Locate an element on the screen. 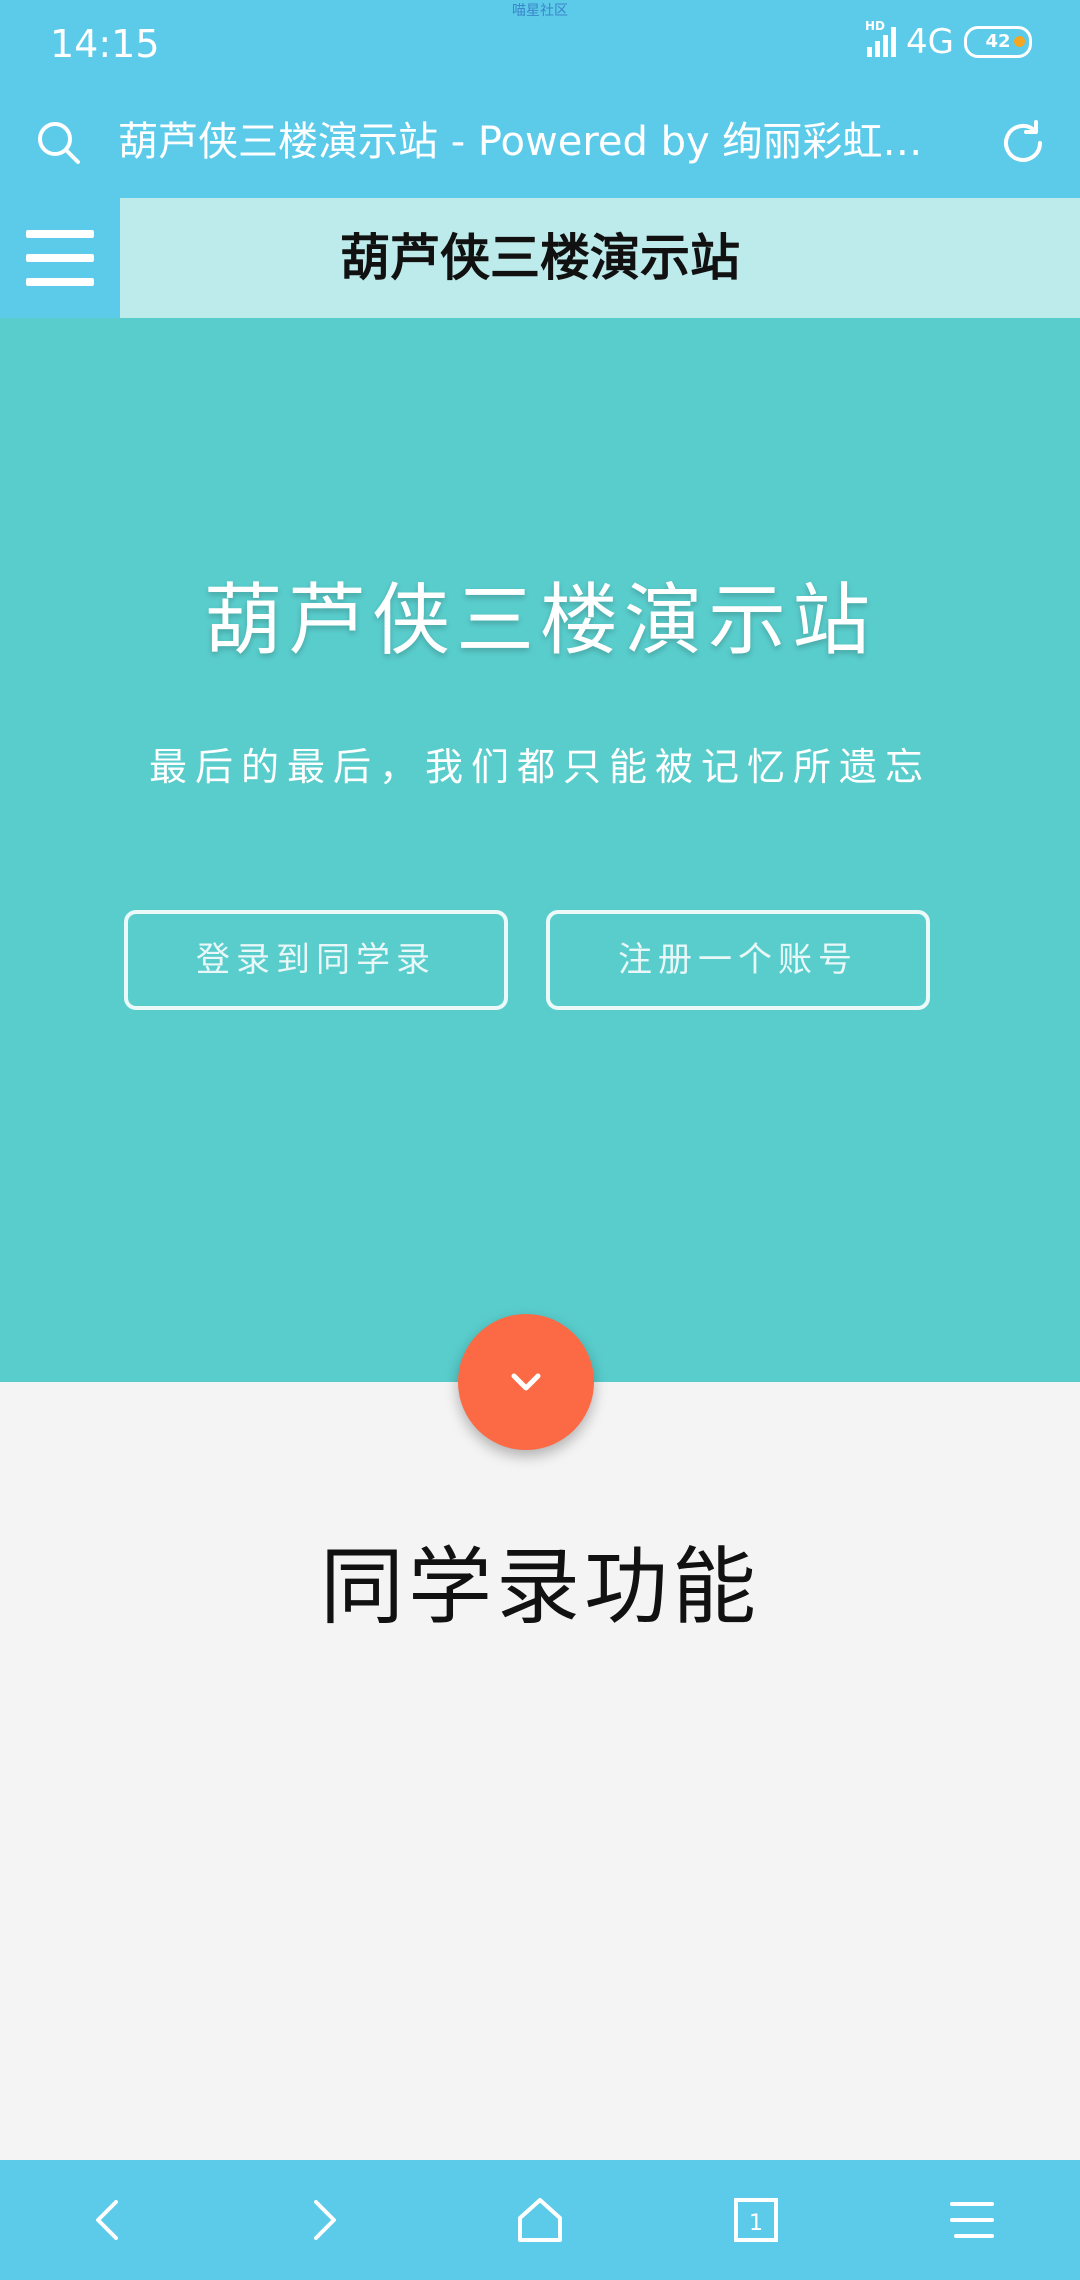 The width and height of the screenshot is (1080, 2280). register-button: 注册一个账号 is located at coordinates (738, 960).